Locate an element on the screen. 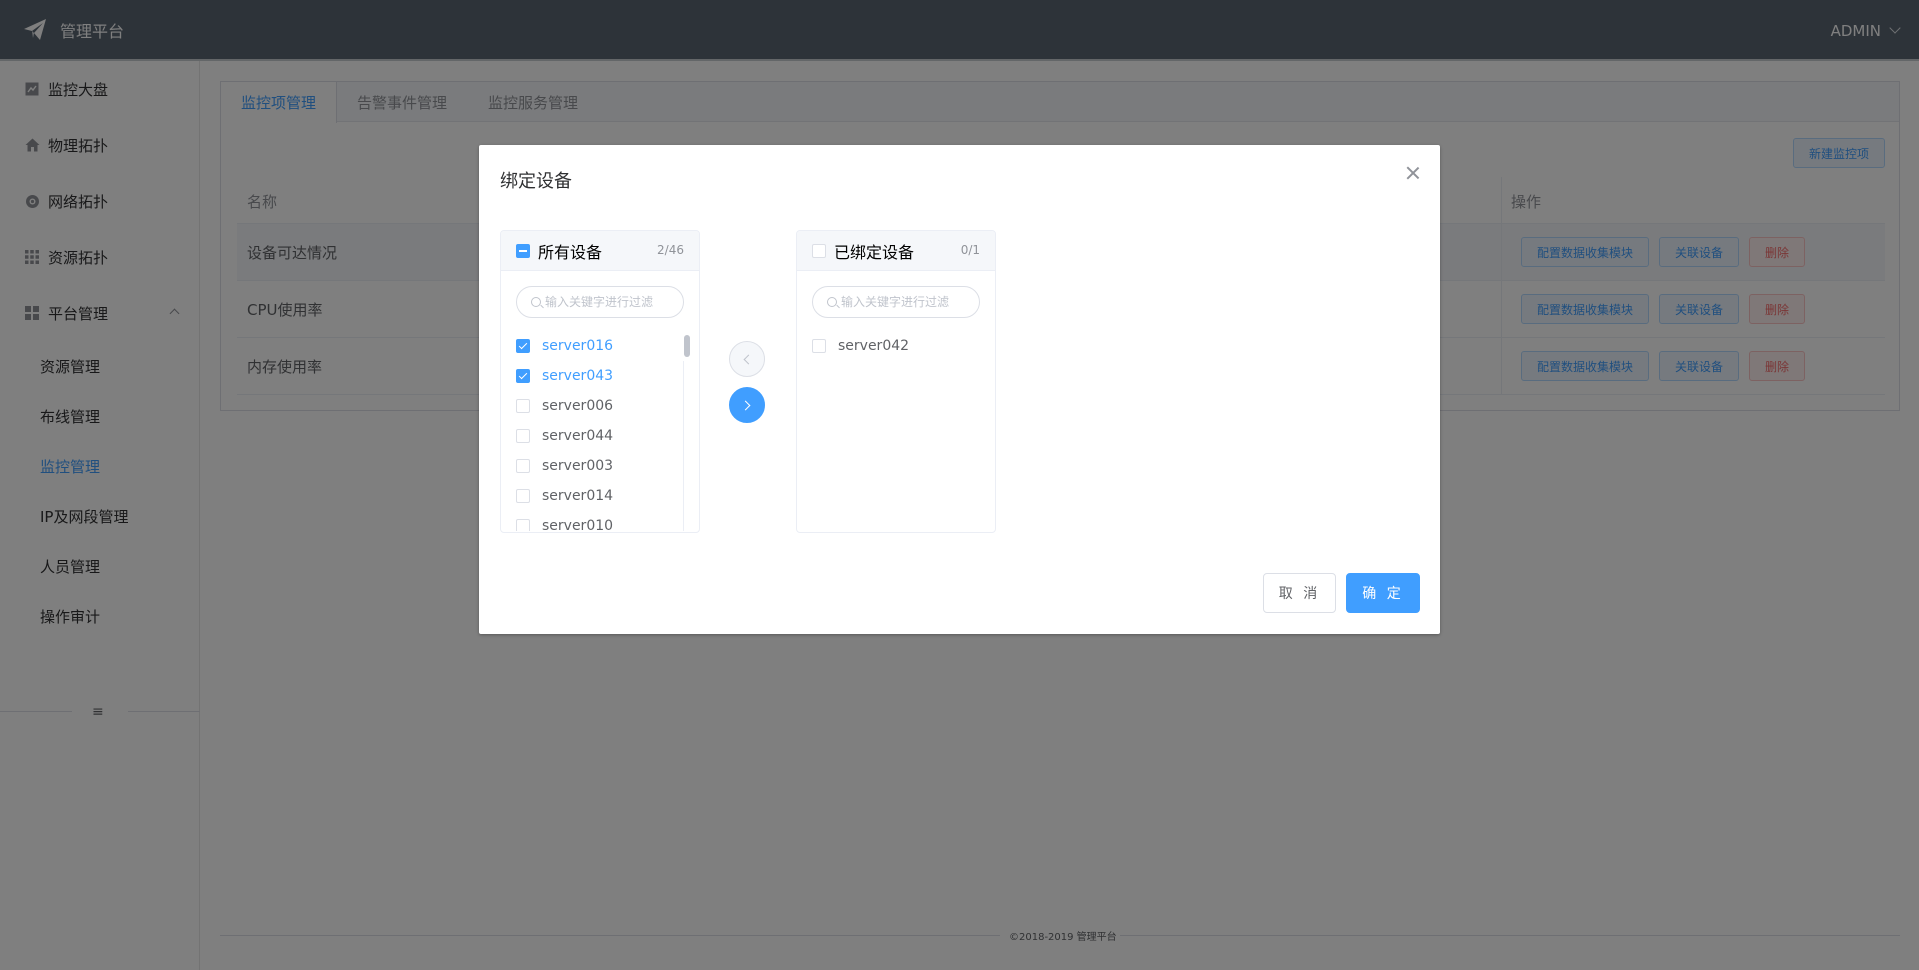 Image resolution: width=1919 pixels, height=970 pixels. cancel-button: 取 消 is located at coordinates (1299, 593).